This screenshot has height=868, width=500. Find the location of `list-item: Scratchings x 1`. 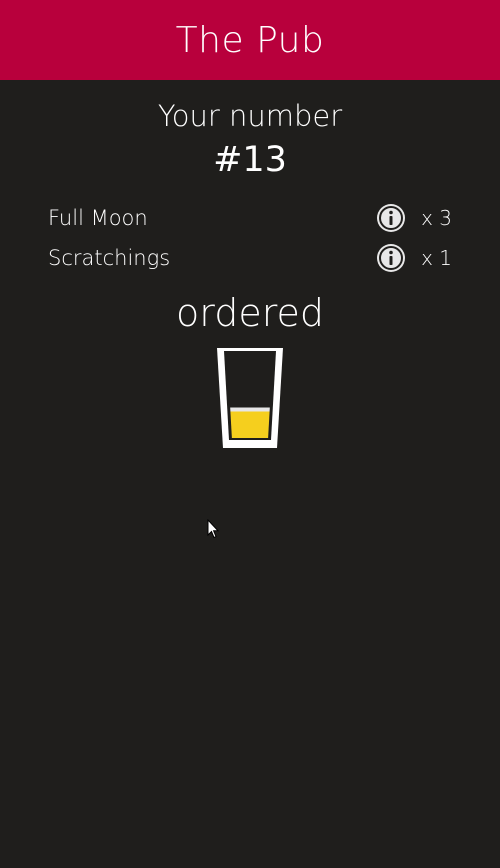

list-item: Scratchings x 1 is located at coordinates (250, 258).